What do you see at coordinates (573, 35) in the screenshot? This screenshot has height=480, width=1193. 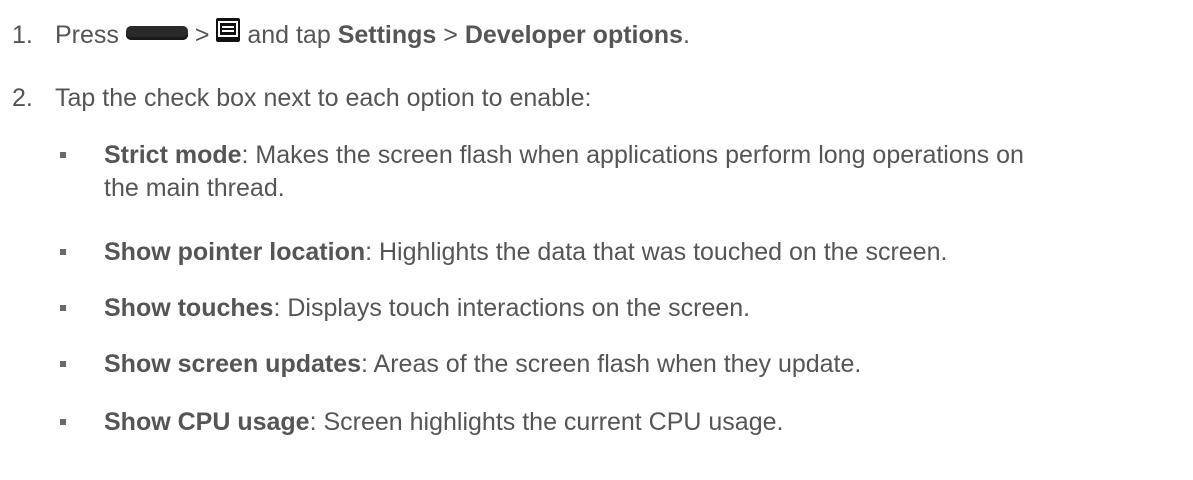 I see `developer-options-label: Developer options` at bounding box center [573, 35].